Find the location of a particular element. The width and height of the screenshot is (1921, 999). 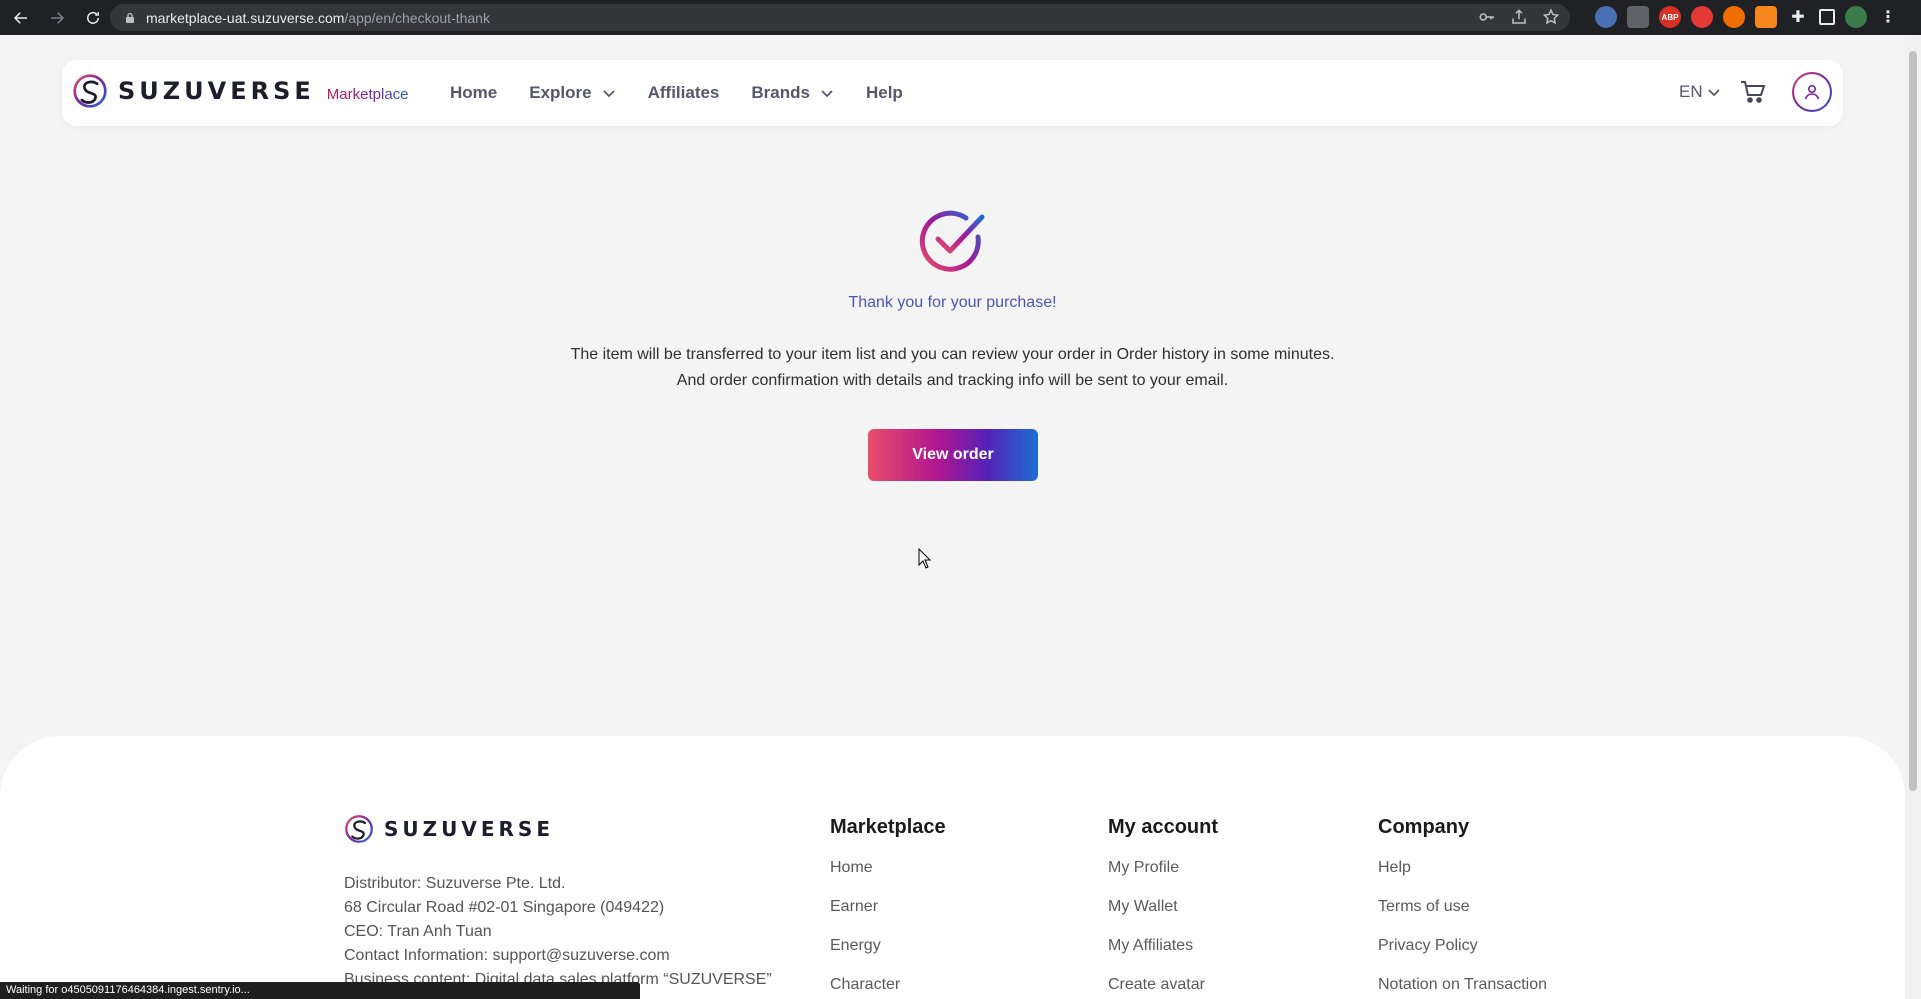

star-icon is located at coordinates (1551, 17).